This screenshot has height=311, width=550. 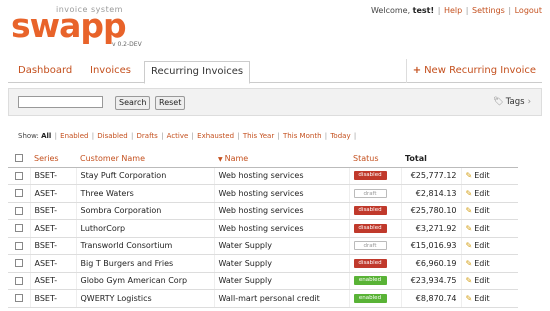 What do you see at coordinates (112, 136) in the screenshot?
I see `filter-disabled: Disabled` at bounding box center [112, 136].